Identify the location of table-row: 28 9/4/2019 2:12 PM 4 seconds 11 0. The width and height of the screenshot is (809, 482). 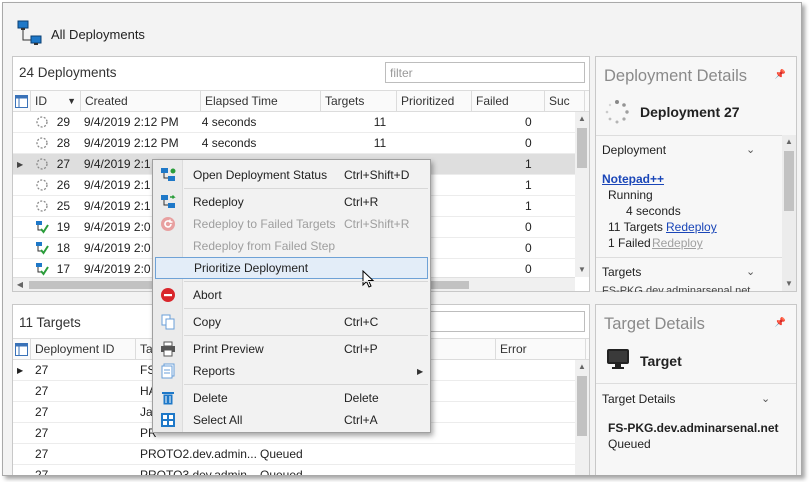
(294, 143).